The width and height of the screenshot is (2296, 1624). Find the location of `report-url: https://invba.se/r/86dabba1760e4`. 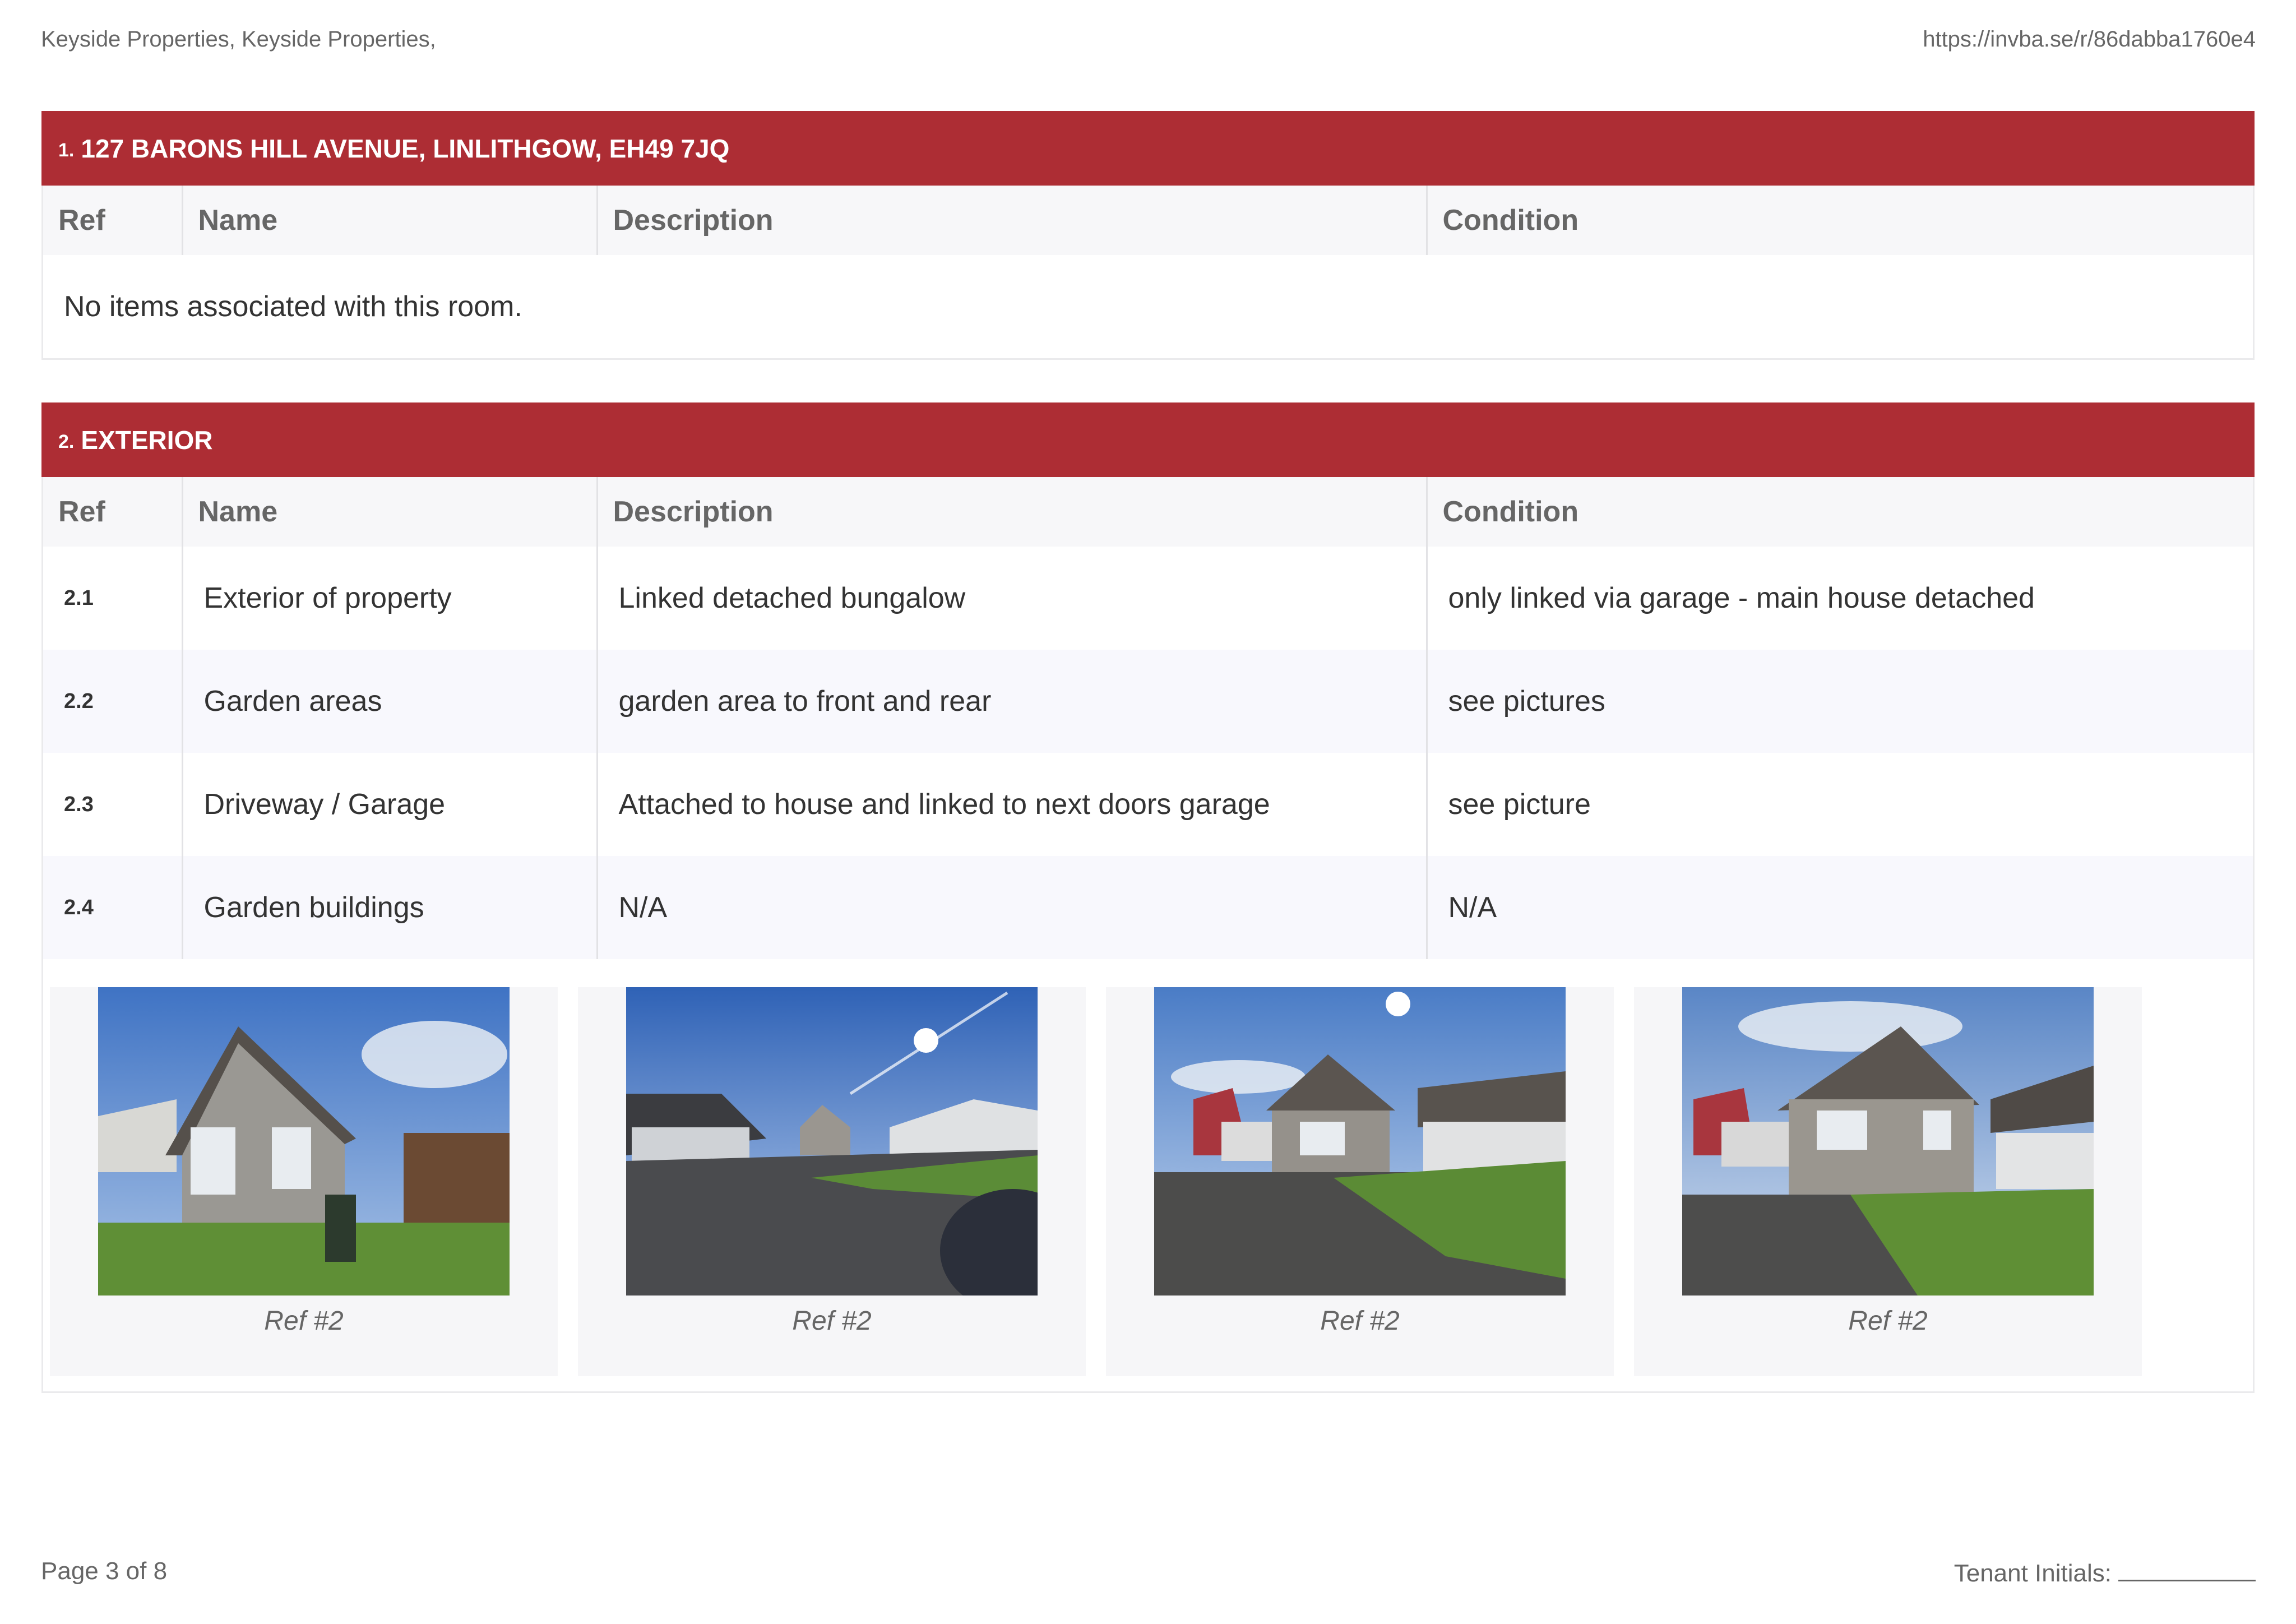

report-url: https://invba.se/r/86dabba1760e4 is located at coordinates (2089, 39).